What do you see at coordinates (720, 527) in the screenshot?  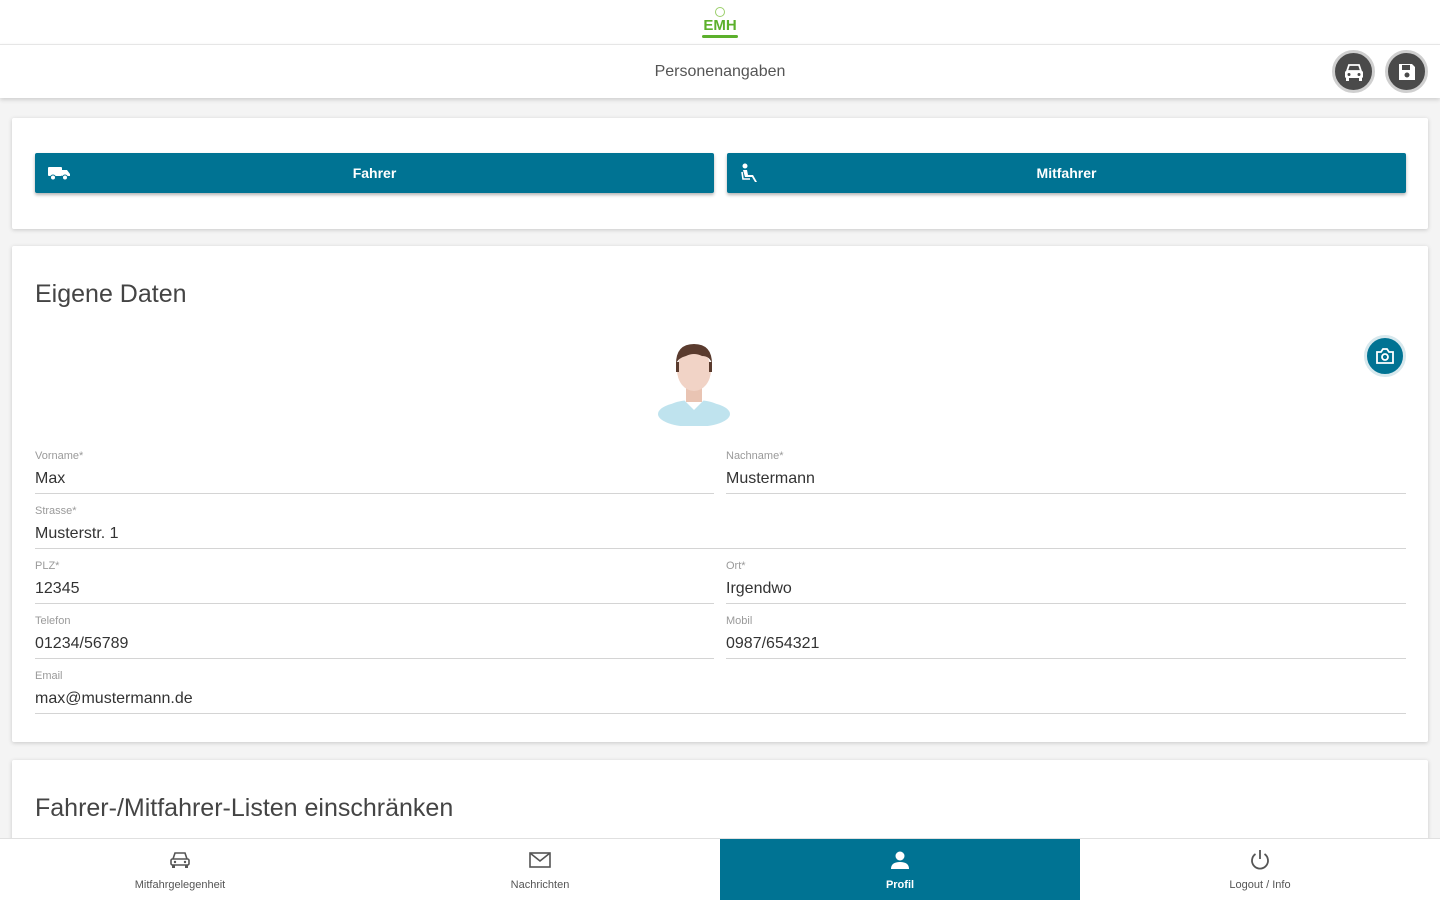 I see `strasse-field: Strasse* Musterstr. 1` at bounding box center [720, 527].